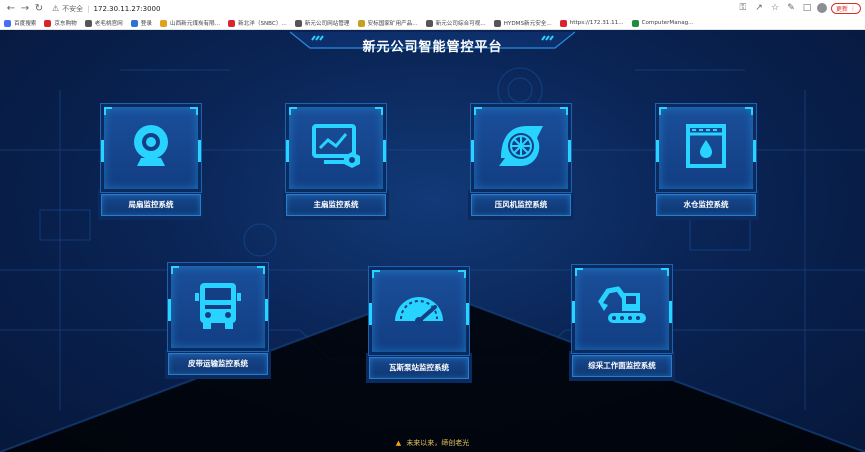 The height and width of the screenshot is (452, 865). What do you see at coordinates (799, 8) in the screenshot?
I see `browser-right-tools: ⚿ ↗ ☆ ✎ □ 更新 ⋮` at bounding box center [799, 8].